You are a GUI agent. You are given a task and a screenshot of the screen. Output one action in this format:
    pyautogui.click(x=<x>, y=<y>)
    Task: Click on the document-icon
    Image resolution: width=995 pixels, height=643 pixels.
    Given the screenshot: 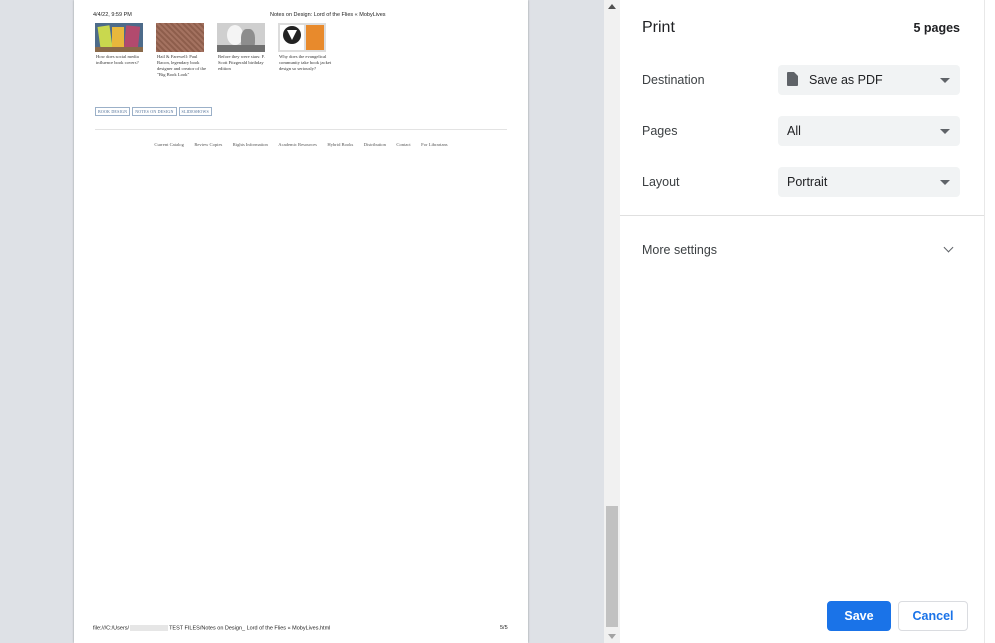 What is the action you would take?
    pyautogui.click(x=792, y=79)
    